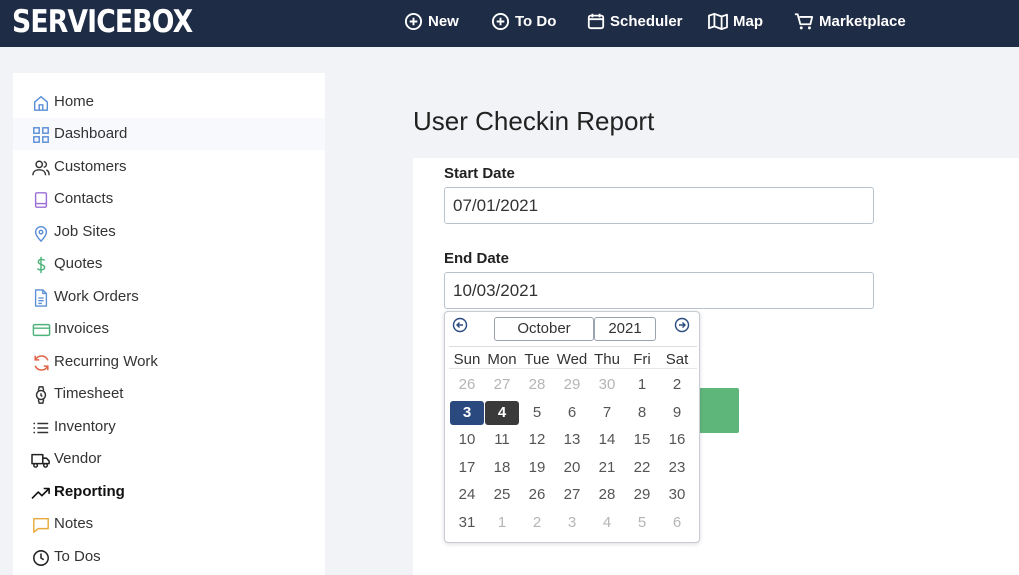 The height and width of the screenshot is (575, 1019). I want to click on calendar-day: 7, so click(607, 413).